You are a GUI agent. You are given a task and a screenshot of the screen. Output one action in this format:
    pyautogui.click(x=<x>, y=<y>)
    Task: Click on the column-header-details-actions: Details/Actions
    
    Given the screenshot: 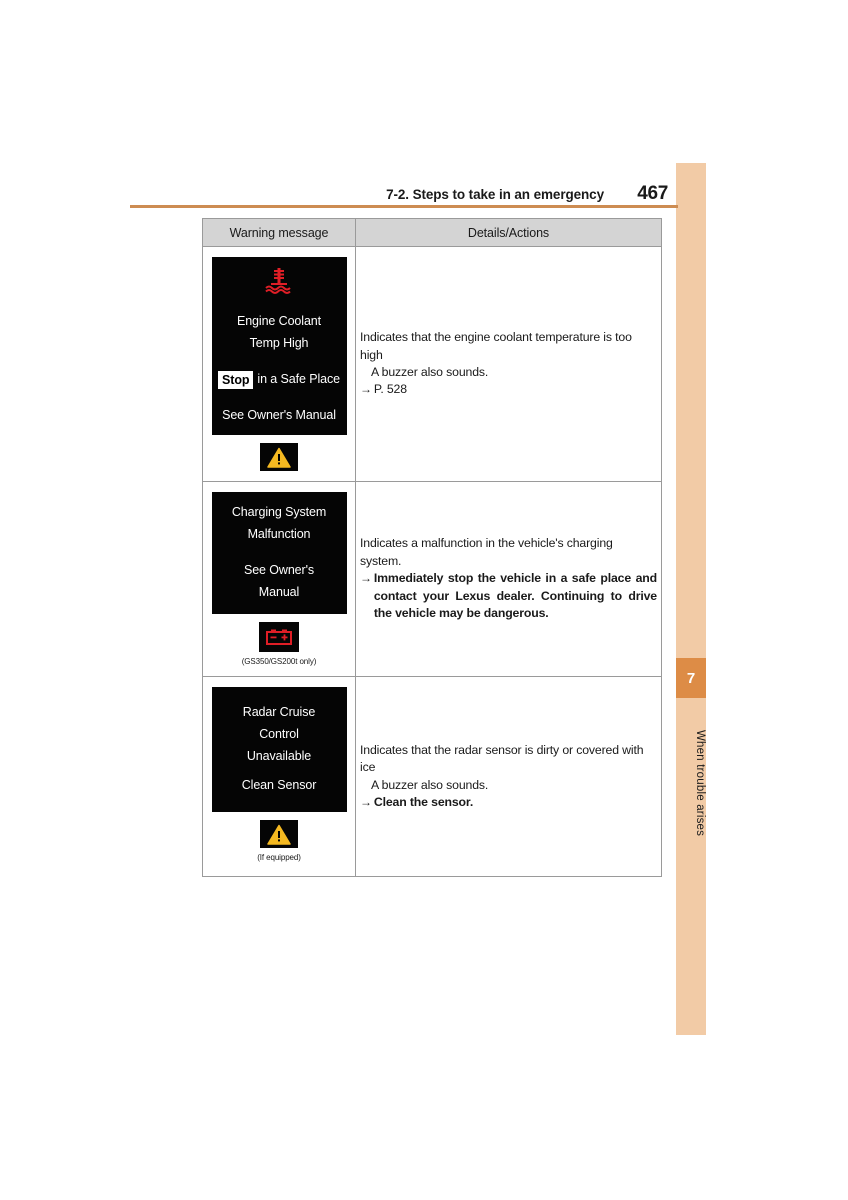 What is the action you would take?
    pyautogui.click(x=508, y=232)
    